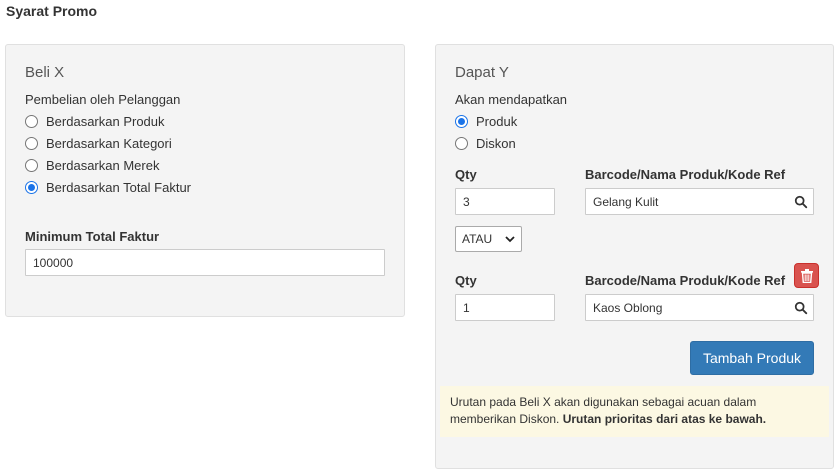 The width and height of the screenshot is (839, 476). What do you see at coordinates (505, 307) in the screenshot?
I see `qty-input: 1` at bounding box center [505, 307].